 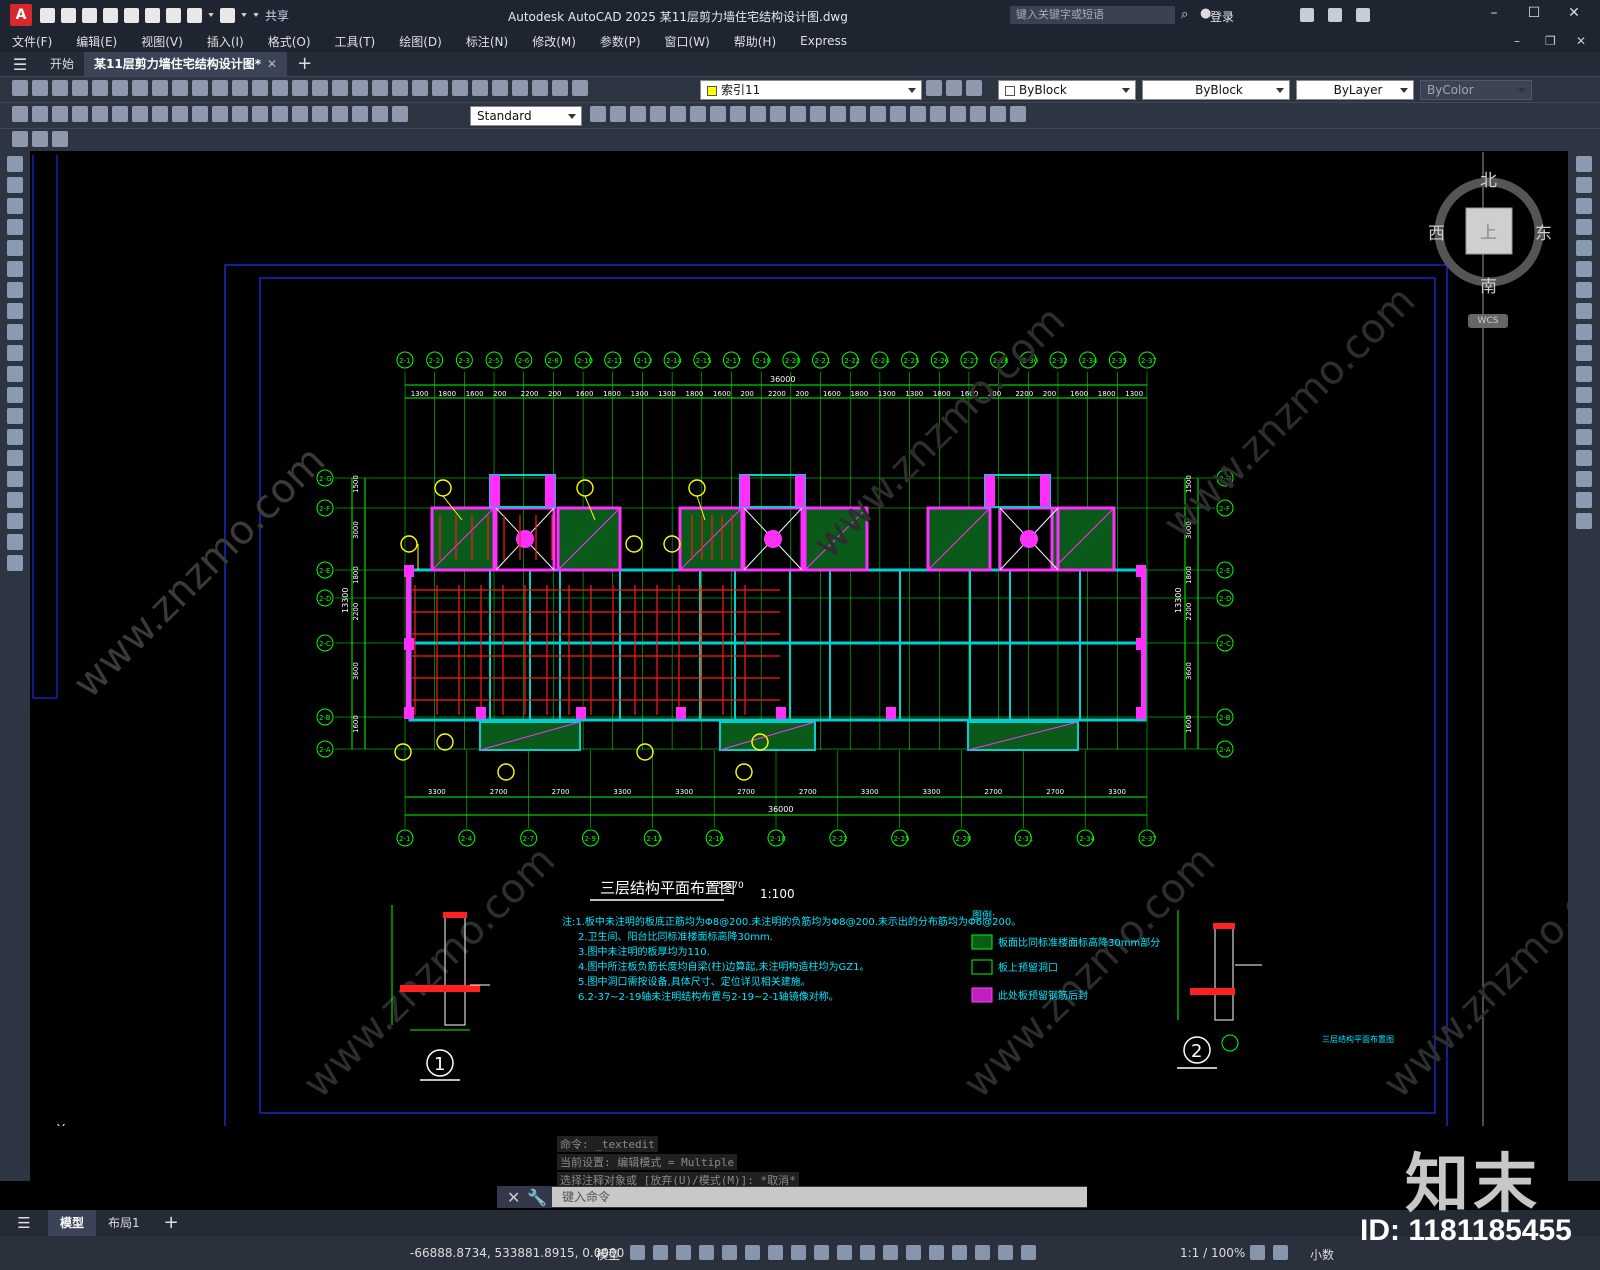 I want to click on menu-edit: 编辑(E), so click(x=96, y=41).